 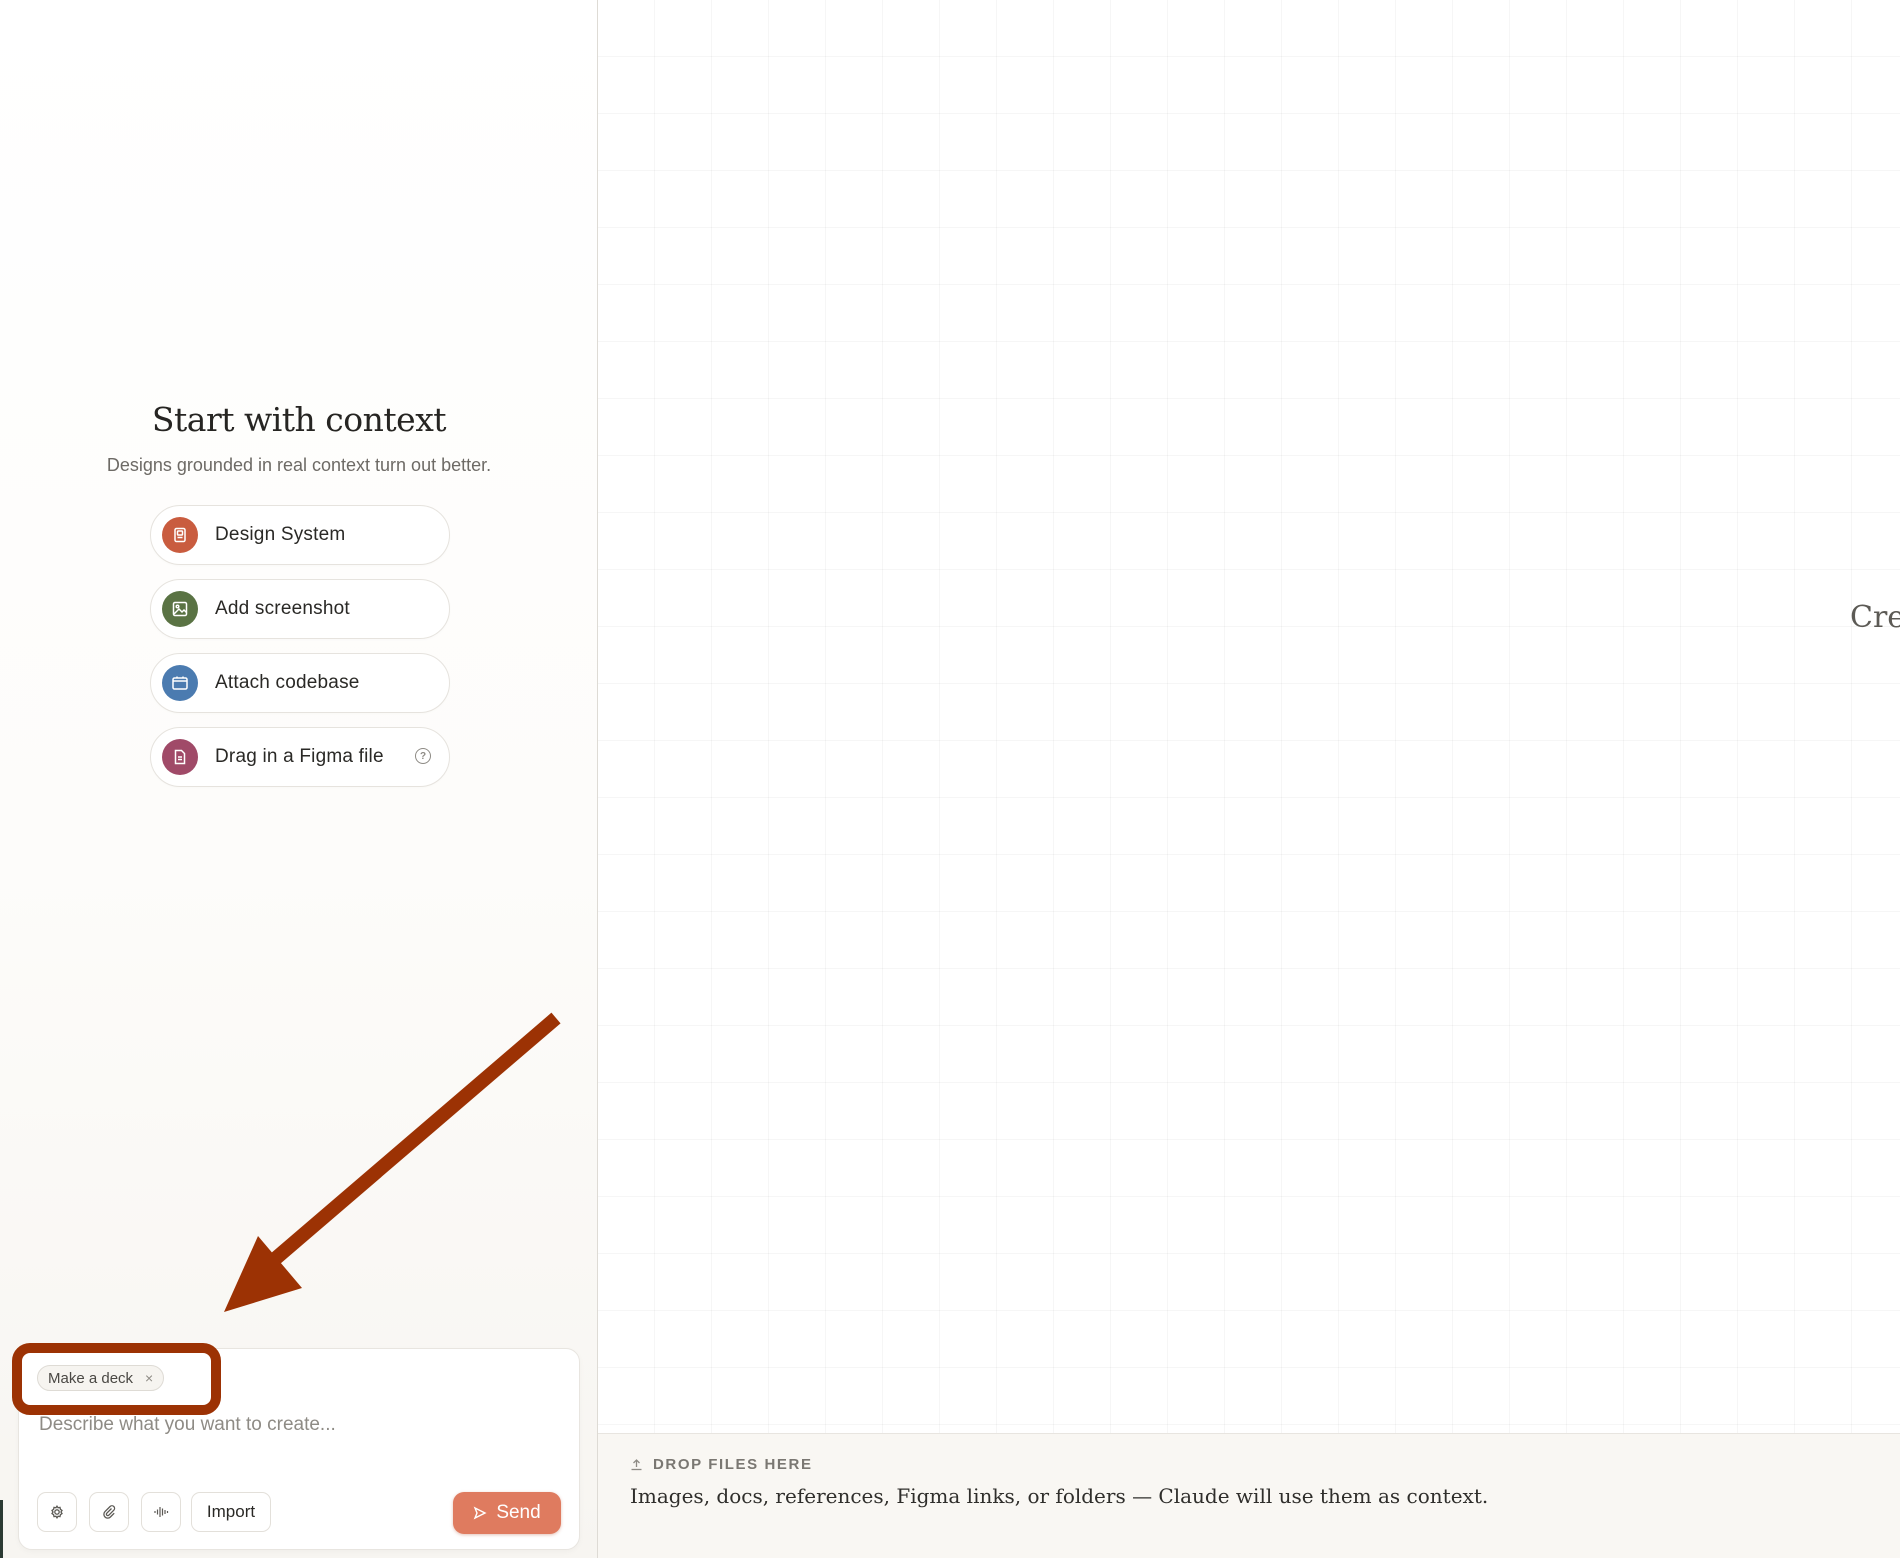 What do you see at coordinates (282, 608) in the screenshot?
I see `option-label: Add screenshot` at bounding box center [282, 608].